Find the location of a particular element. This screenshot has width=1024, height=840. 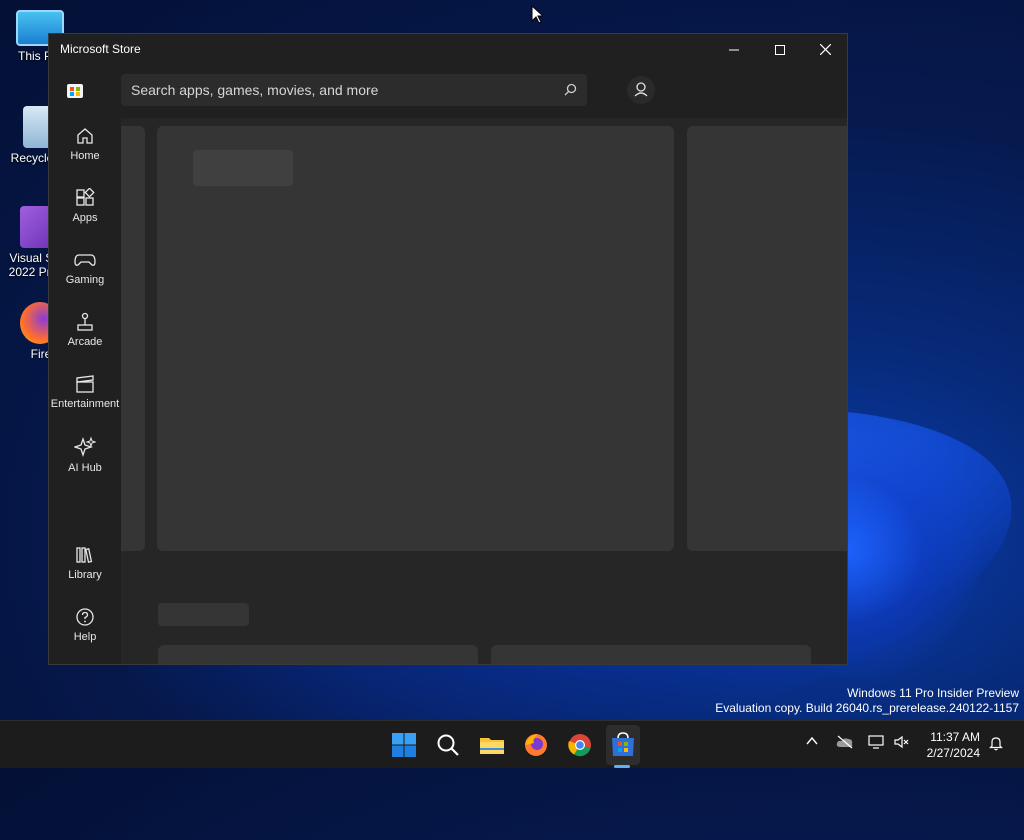

nav-item-ai-hub: AI Hub is located at coordinates (85, 455).